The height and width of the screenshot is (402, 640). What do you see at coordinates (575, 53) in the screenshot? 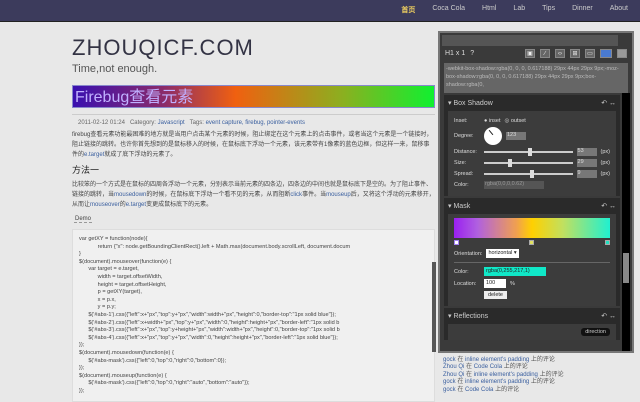
I see `layout-icon: ⊞` at bounding box center [575, 53].